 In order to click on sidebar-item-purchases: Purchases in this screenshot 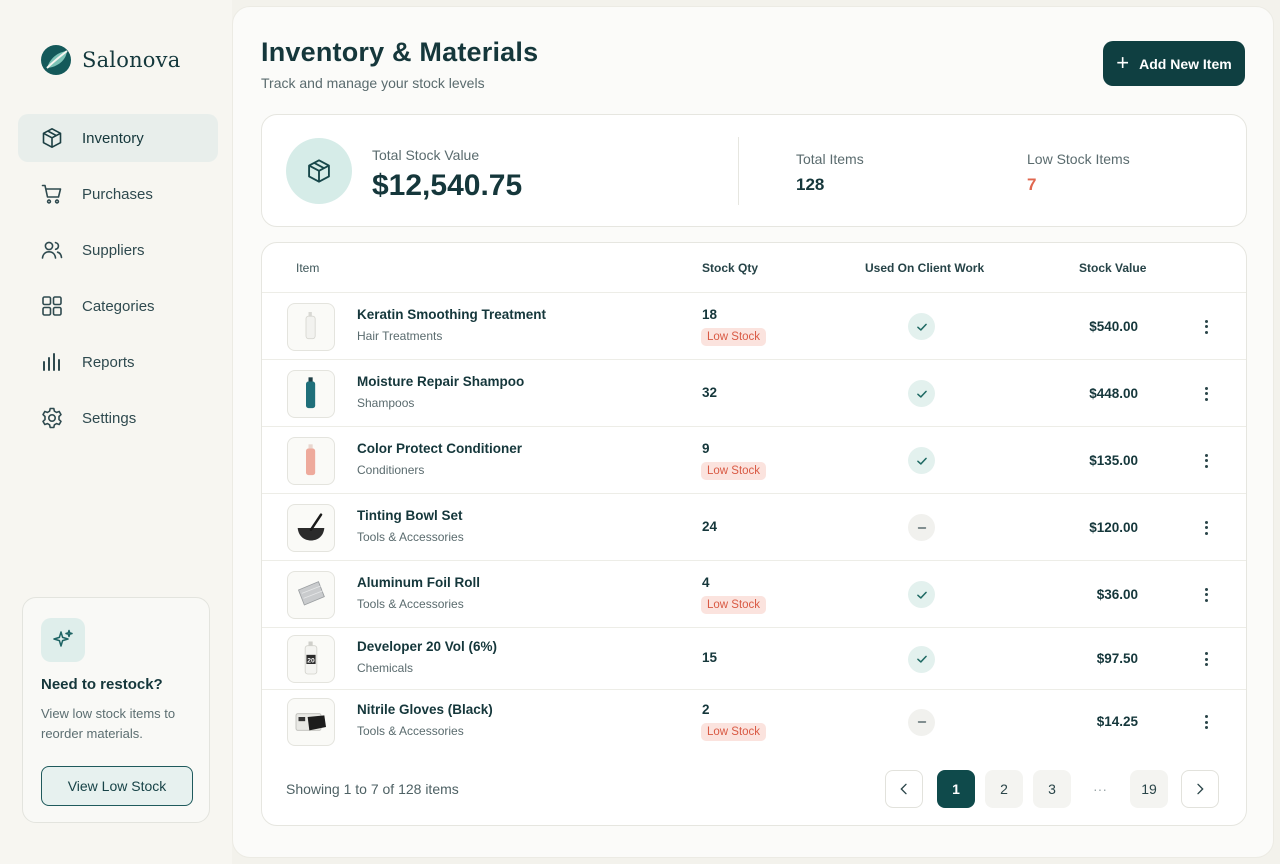, I will do `click(118, 194)`.